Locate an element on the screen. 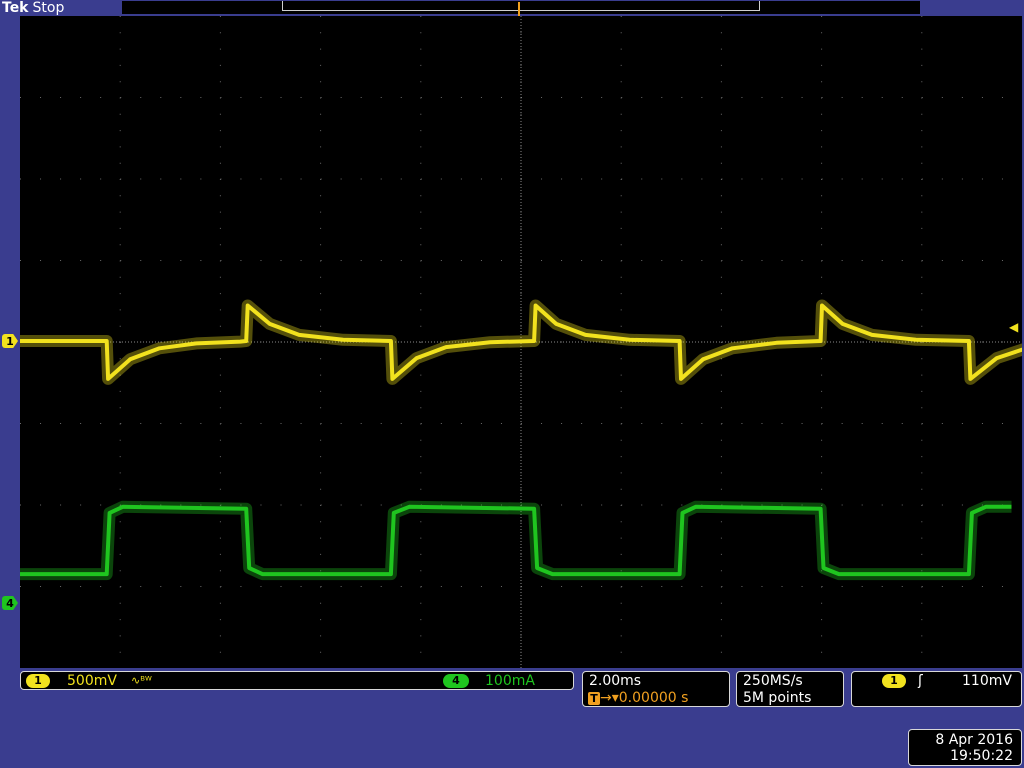 This screenshot has width=1024, height=768. rising-edge-icon: ʃ is located at coordinates (920, 681).